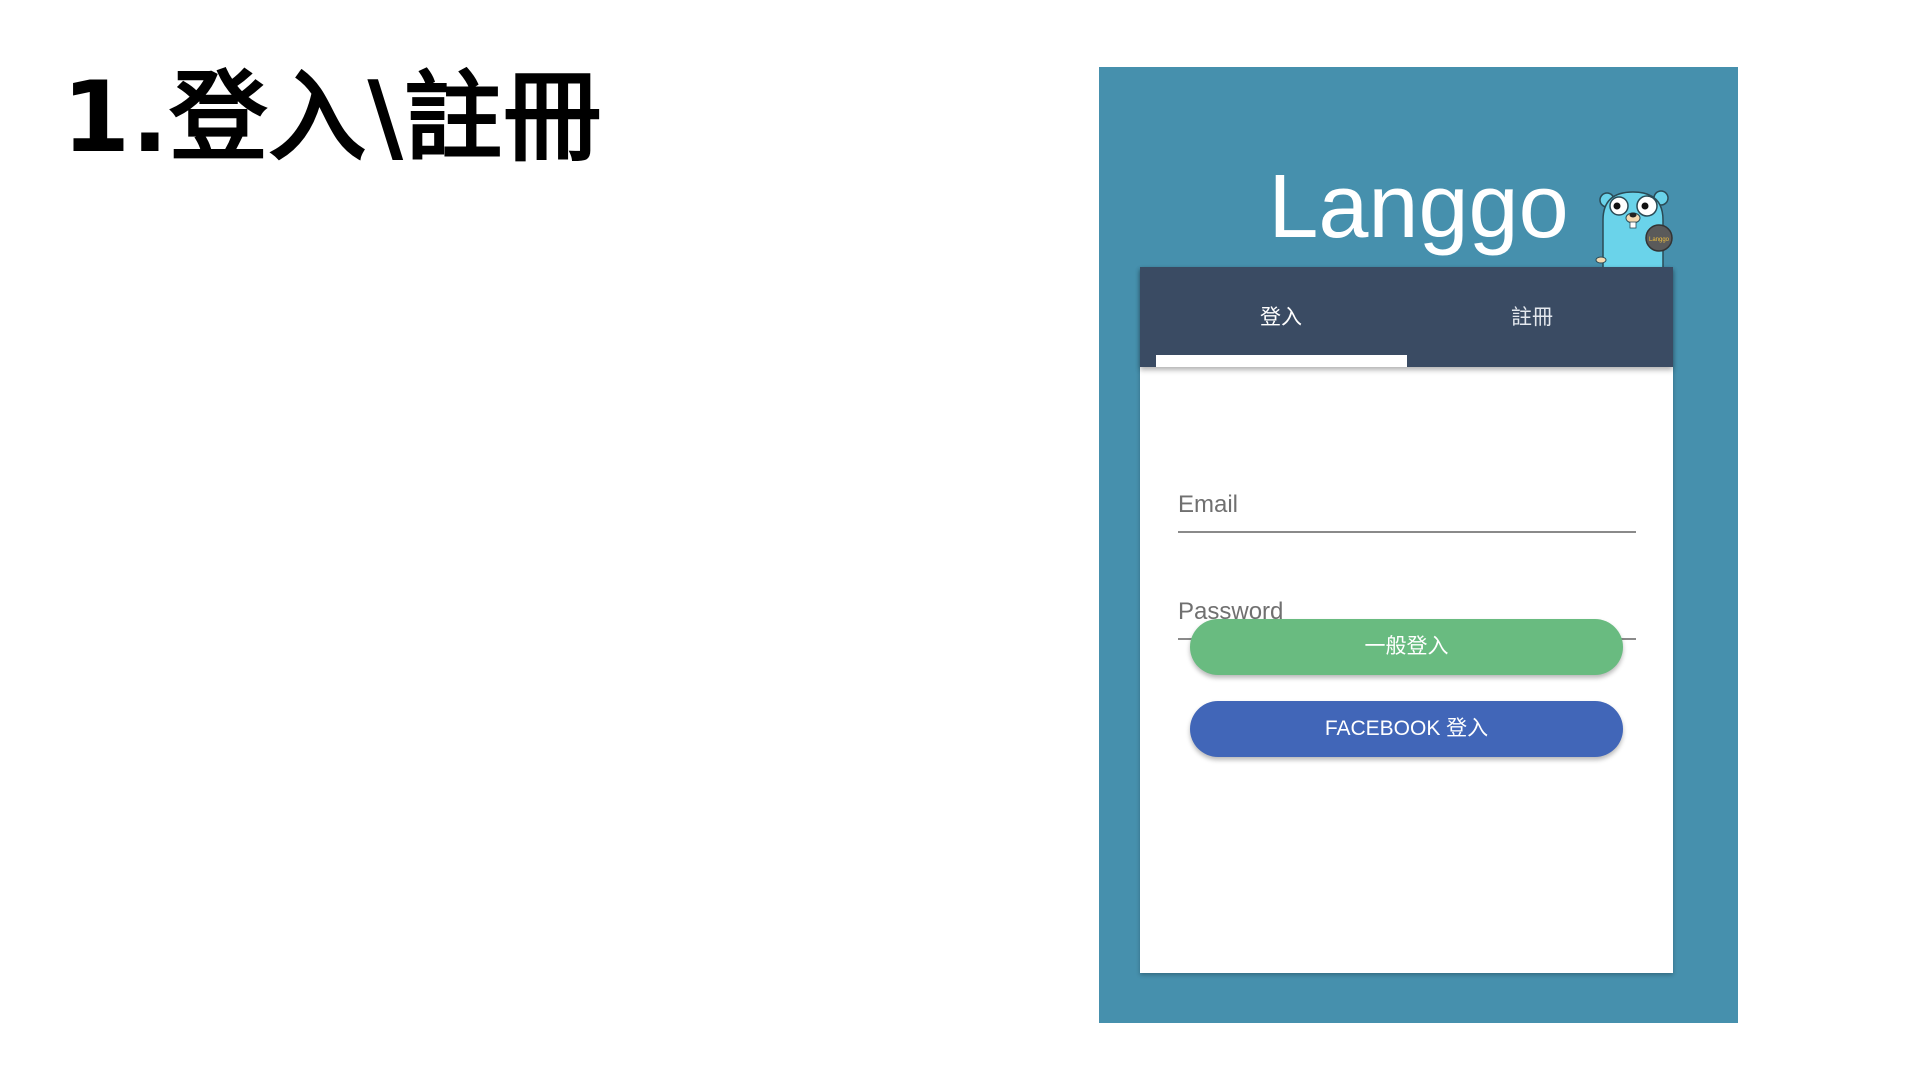 The image size is (1920, 1080). I want to click on slide-title: 1.登入\註冊, so click(332, 118).